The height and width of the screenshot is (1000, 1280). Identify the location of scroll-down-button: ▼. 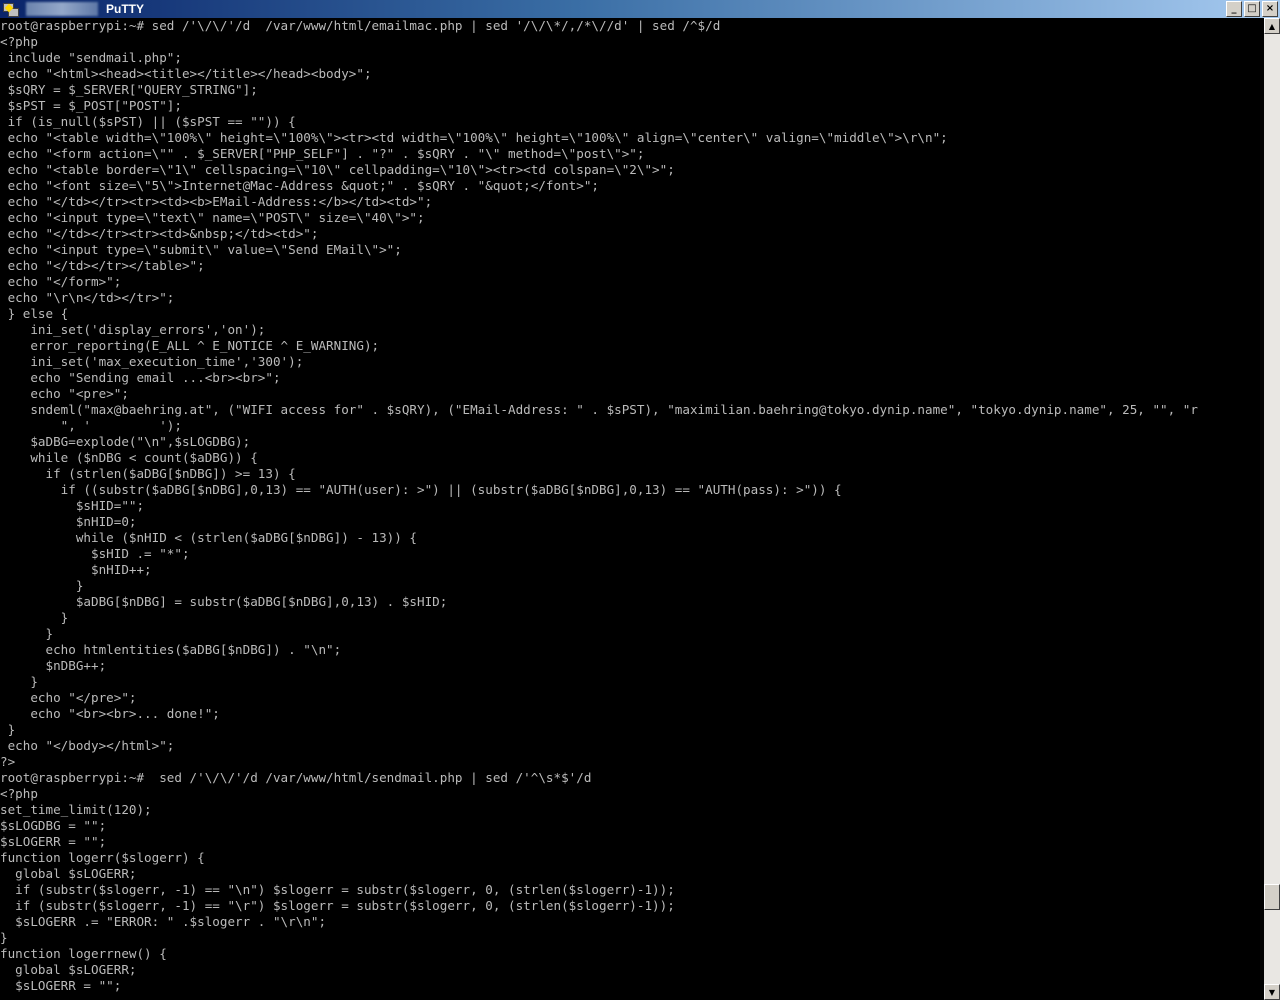
(1272, 992).